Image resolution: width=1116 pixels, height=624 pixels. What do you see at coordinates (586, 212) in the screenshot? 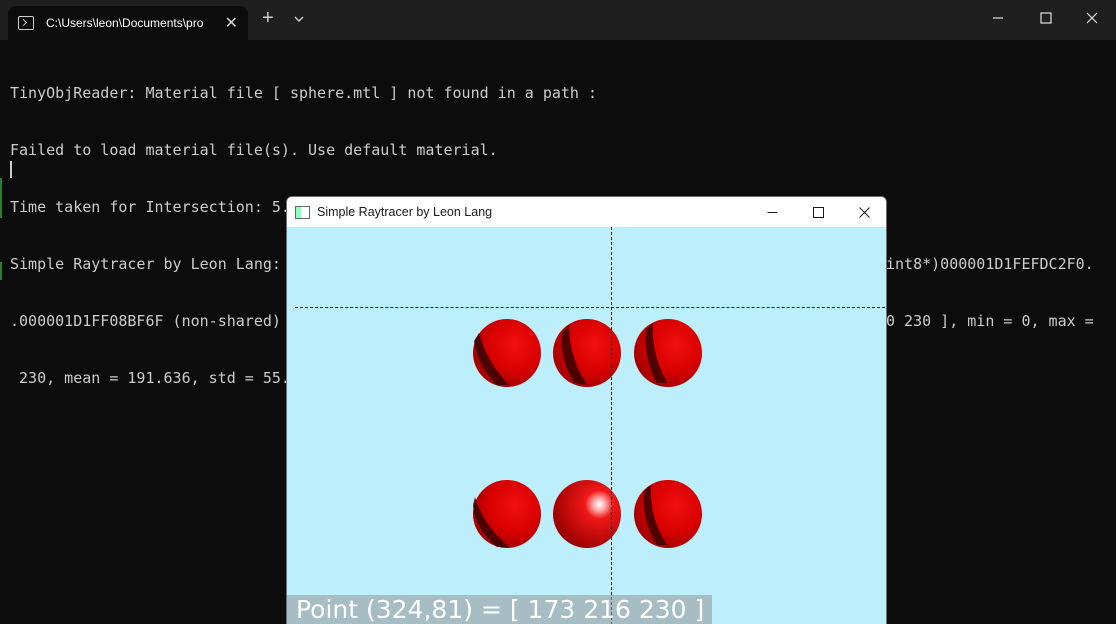
I see `raytracer-titlebar: Simple Raytracer by Leon Lang` at bounding box center [586, 212].